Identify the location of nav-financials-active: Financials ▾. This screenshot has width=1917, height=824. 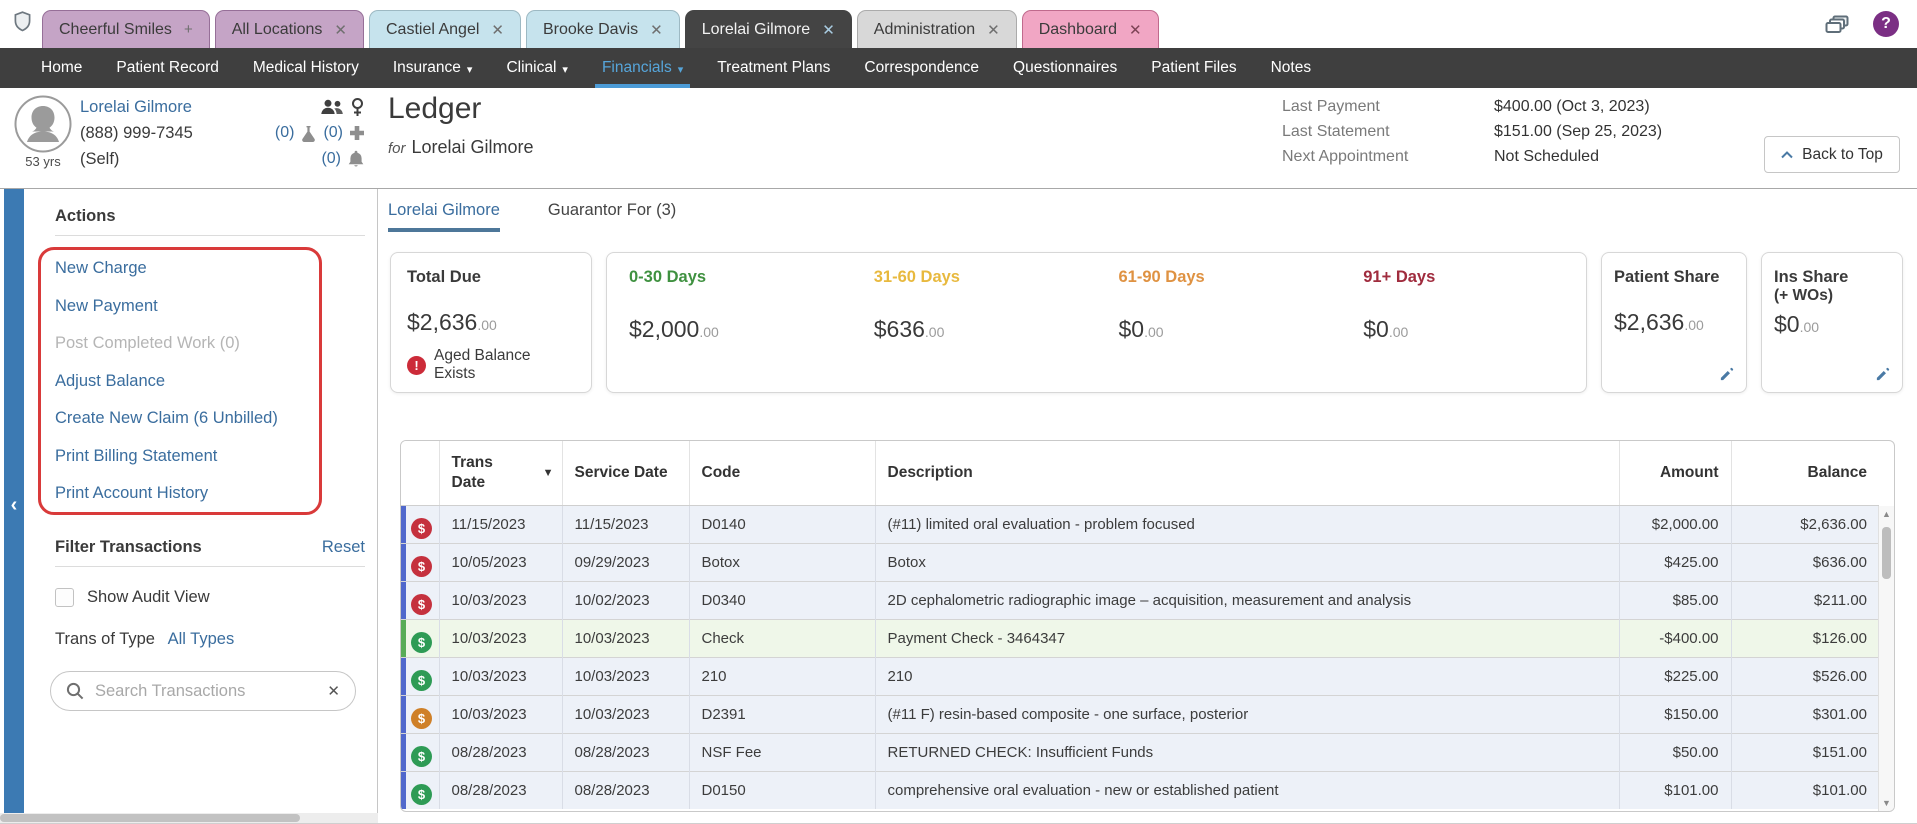
(642, 68).